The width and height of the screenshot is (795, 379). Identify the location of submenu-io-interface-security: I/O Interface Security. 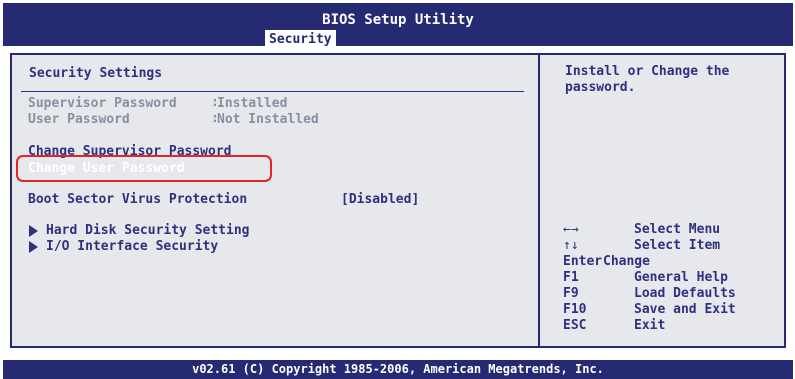
(132, 246).